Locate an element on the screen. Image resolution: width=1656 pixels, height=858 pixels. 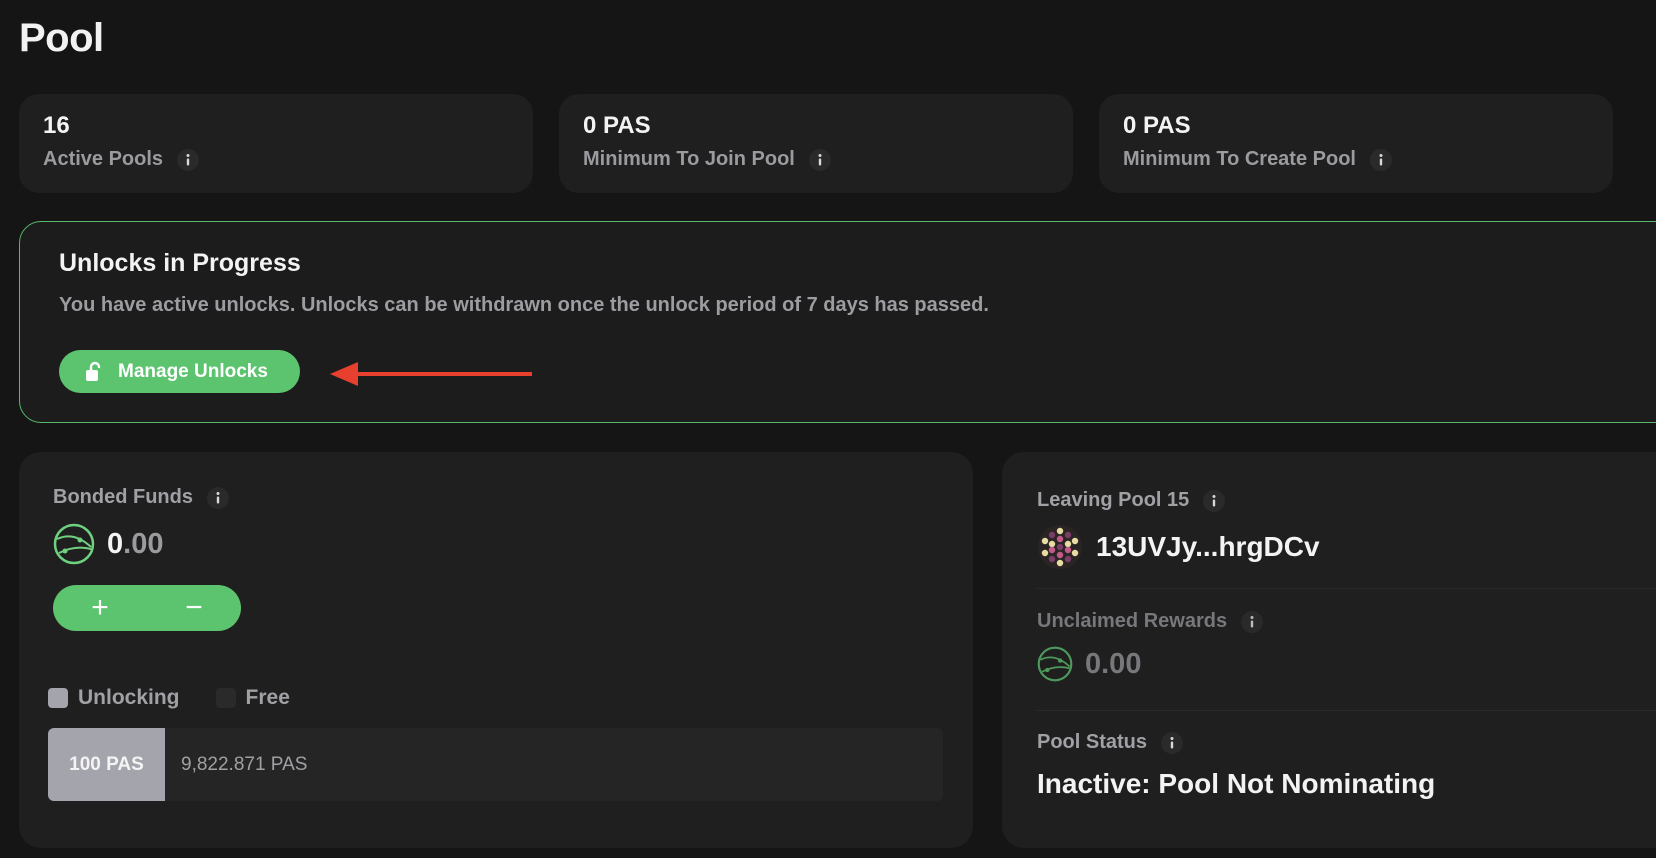
stat-label: Minimum To Join Pool is located at coordinates (689, 159).